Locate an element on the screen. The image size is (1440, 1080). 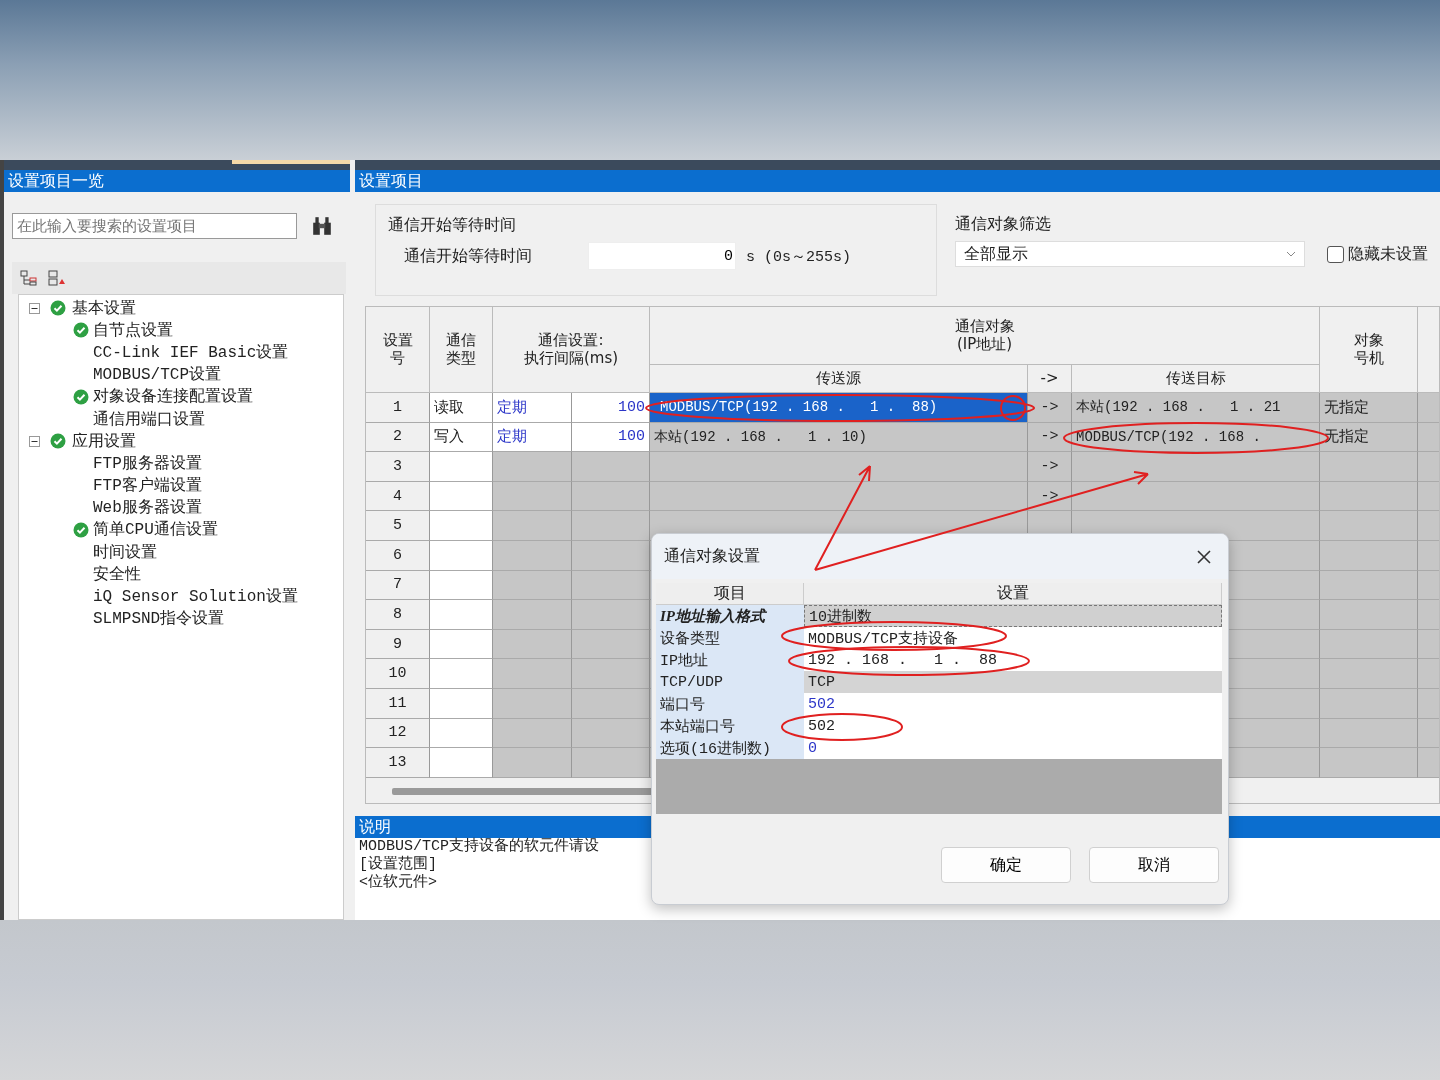
table-cell: 本站(192 . 168 . 1 . 21 is located at coordinates (1196, 408).